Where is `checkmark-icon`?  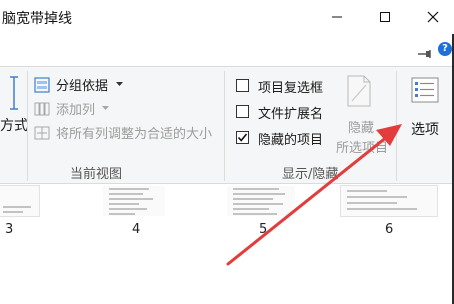
checkmark-icon is located at coordinates (242, 137).